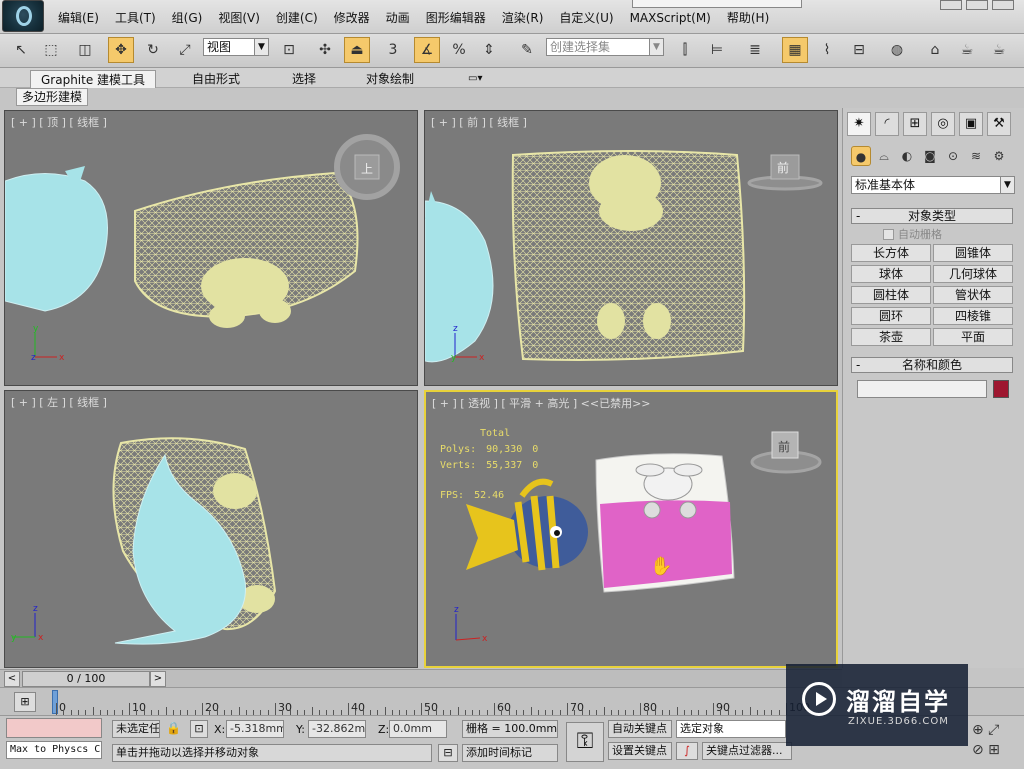 The height and width of the screenshot is (769, 1024). What do you see at coordinates (861, 156) in the screenshot?
I see `geometry-icon: ●` at bounding box center [861, 156].